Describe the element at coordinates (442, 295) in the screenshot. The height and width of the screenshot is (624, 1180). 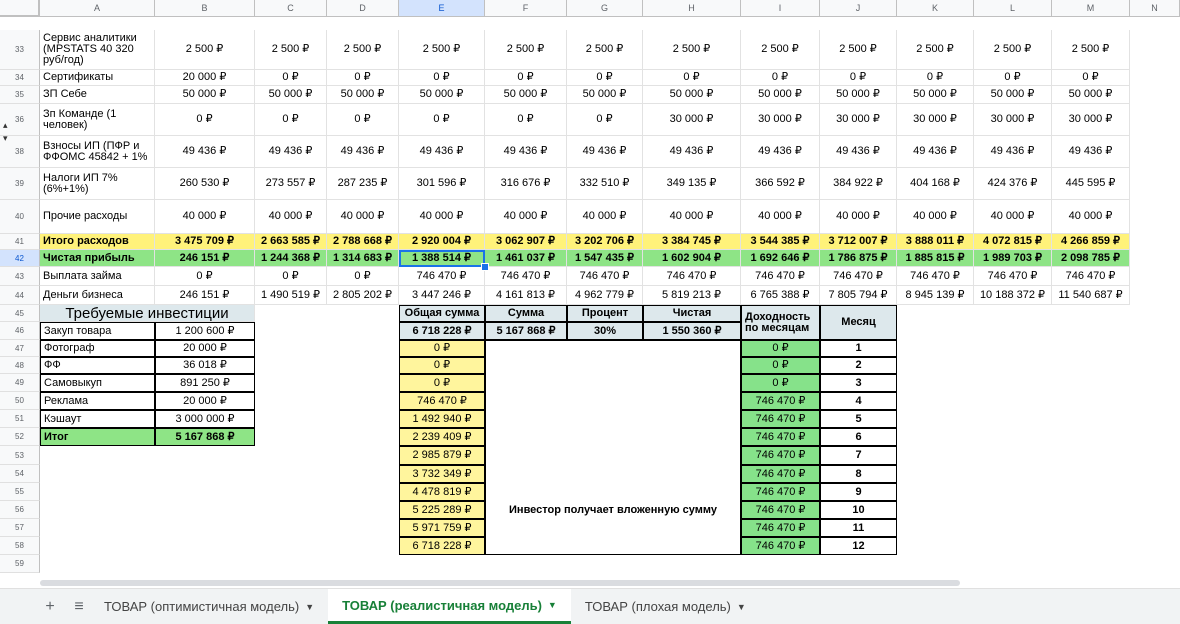
I see `value-cell: 3 447 246 ₽` at that location.